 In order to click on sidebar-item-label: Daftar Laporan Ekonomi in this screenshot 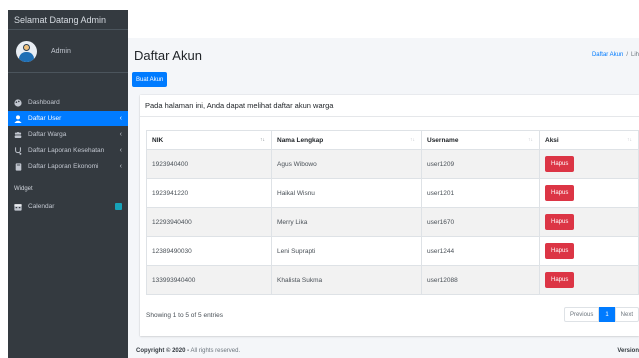, I will do `click(63, 166)`.